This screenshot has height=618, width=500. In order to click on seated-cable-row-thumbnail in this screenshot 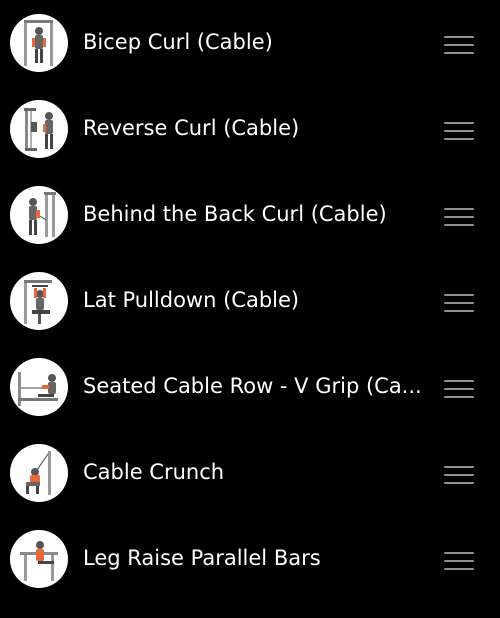, I will do `click(39, 387)`.